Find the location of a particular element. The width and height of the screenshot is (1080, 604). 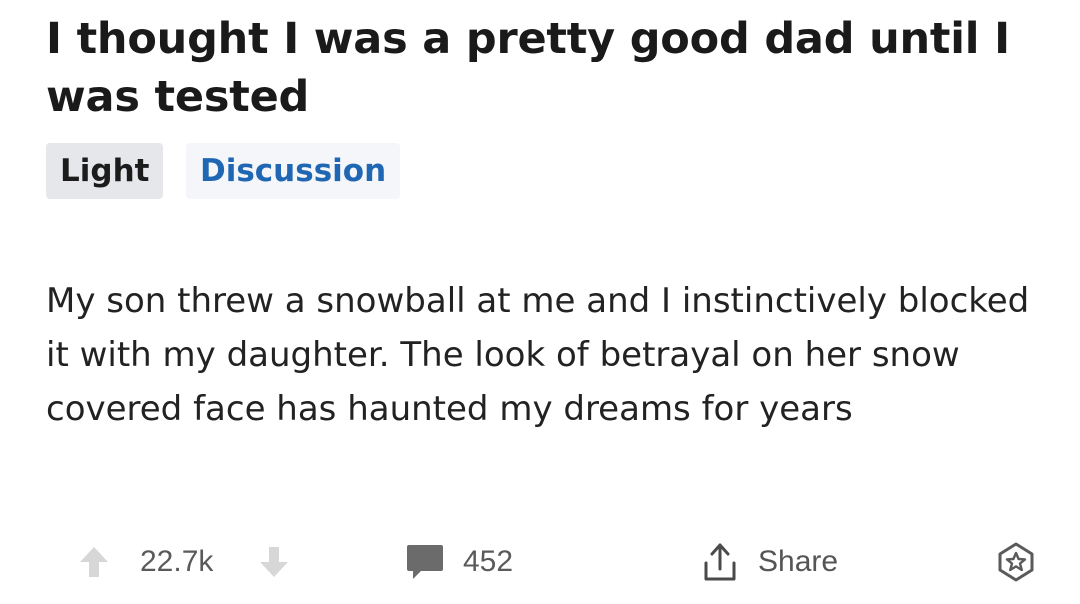

comments-button: 452 is located at coordinates (459, 562).